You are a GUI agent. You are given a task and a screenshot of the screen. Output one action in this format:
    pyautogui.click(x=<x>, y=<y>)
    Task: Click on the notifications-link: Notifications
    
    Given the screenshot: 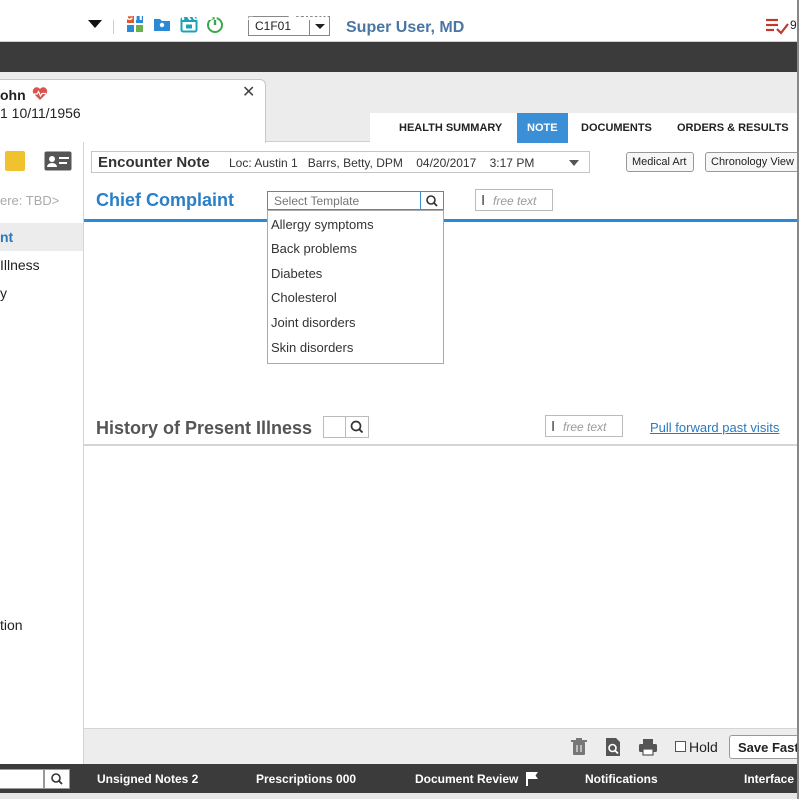 What is the action you would take?
    pyautogui.click(x=621, y=779)
    